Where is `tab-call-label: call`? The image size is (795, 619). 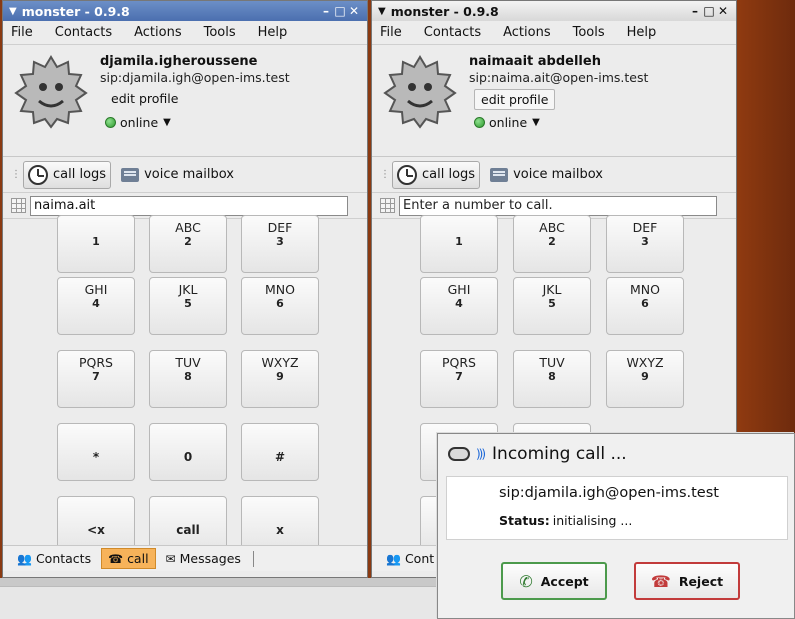 tab-call-label: call is located at coordinates (138, 558).